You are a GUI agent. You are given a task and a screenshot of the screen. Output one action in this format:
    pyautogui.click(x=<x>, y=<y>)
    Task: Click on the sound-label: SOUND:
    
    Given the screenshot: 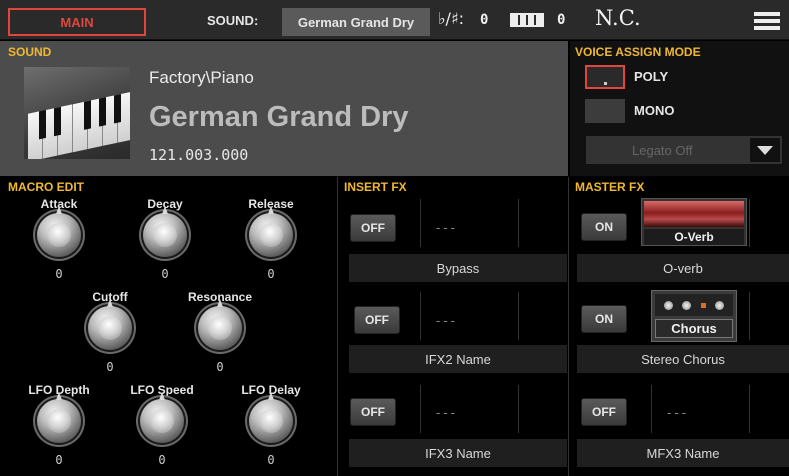 What is the action you would take?
    pyautogui.click(x=233, y=20)
    